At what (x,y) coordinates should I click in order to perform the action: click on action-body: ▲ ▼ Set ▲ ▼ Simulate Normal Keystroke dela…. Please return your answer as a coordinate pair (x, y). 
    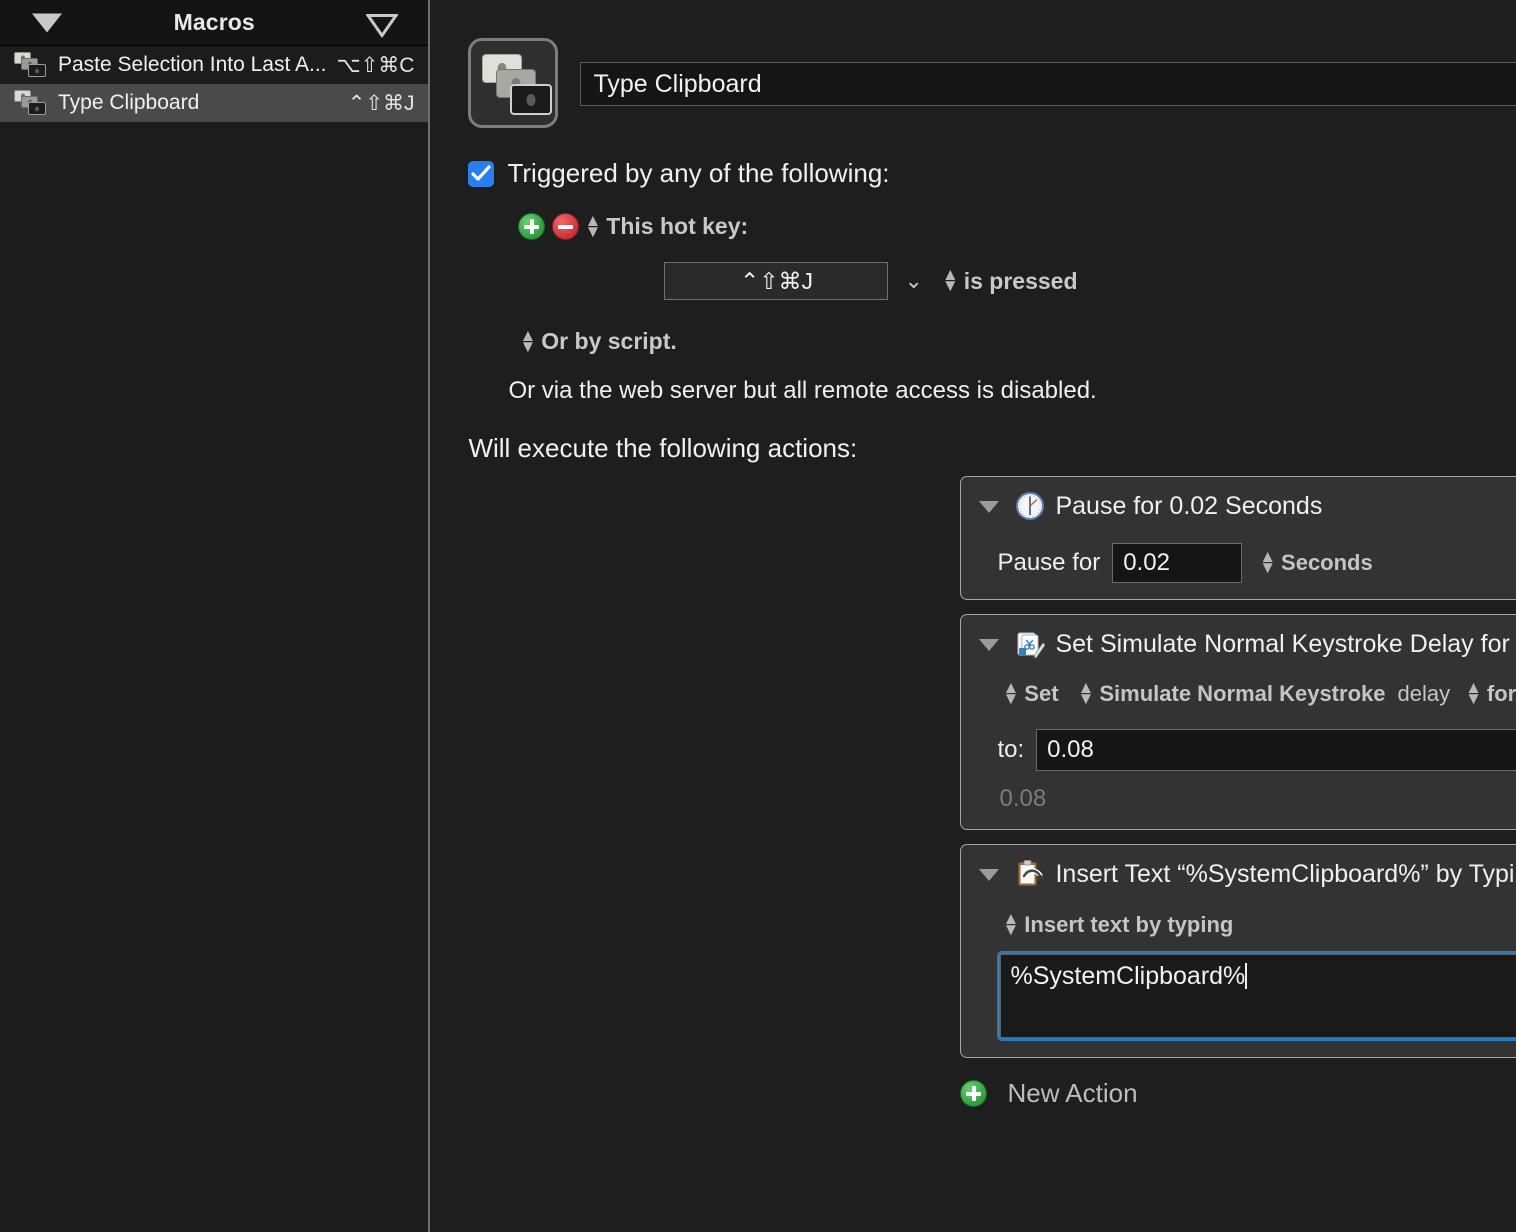
    Looking at the image, I should click on (1238, 748).